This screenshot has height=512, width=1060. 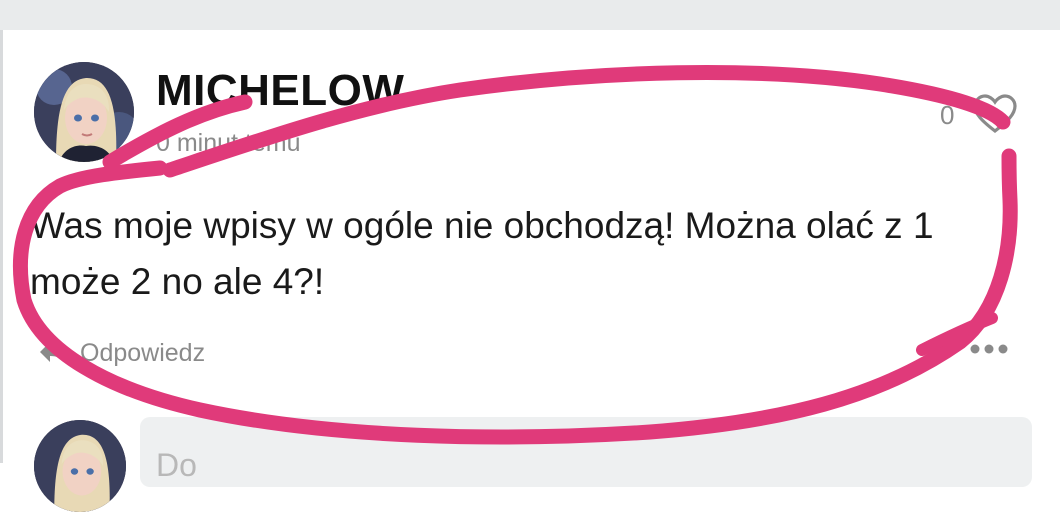 I want to click on avatar, so click(x=84, y=112).